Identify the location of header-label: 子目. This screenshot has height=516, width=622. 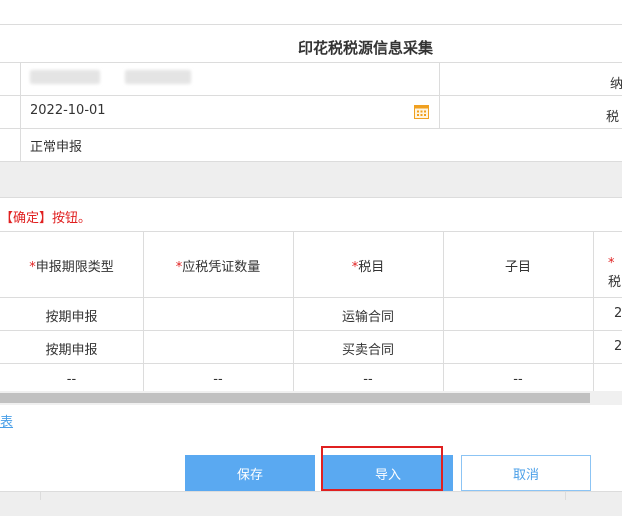
(517, 267).